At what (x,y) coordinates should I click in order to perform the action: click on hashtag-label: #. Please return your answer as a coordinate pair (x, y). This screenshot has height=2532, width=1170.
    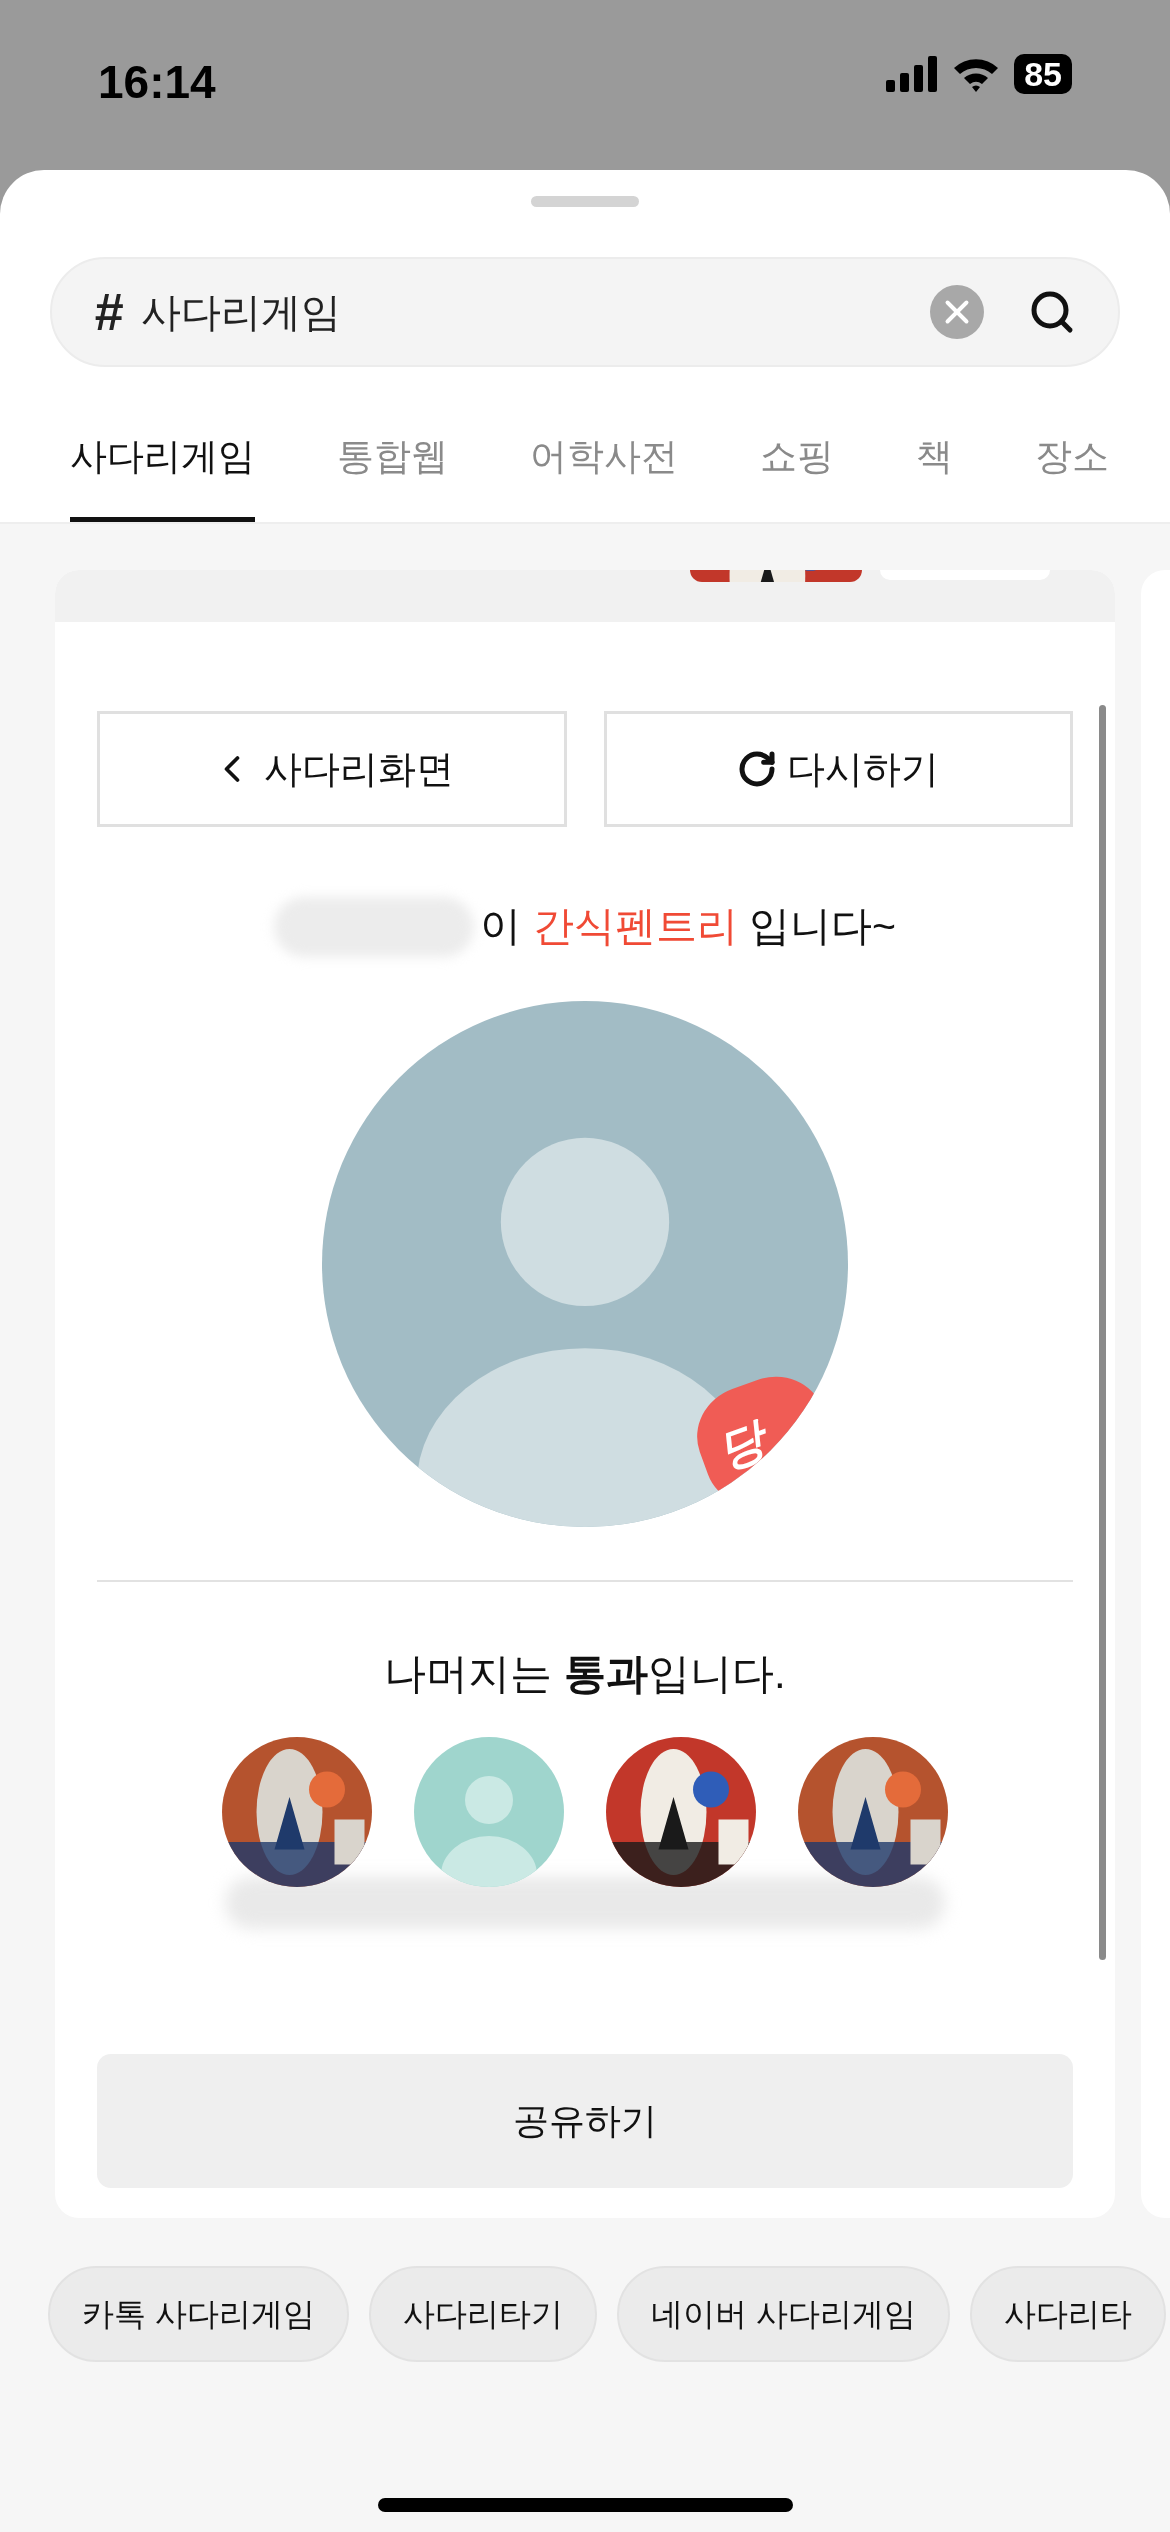
    Looking at the image, I should click on (108, 312).